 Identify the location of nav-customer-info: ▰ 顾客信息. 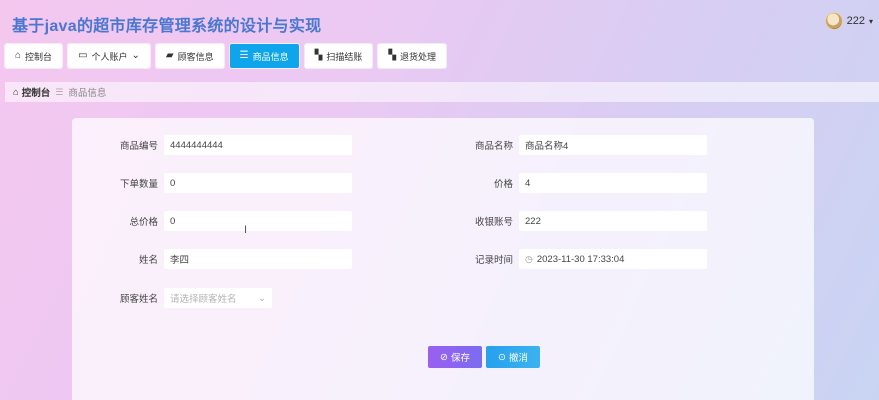
(189, 56).